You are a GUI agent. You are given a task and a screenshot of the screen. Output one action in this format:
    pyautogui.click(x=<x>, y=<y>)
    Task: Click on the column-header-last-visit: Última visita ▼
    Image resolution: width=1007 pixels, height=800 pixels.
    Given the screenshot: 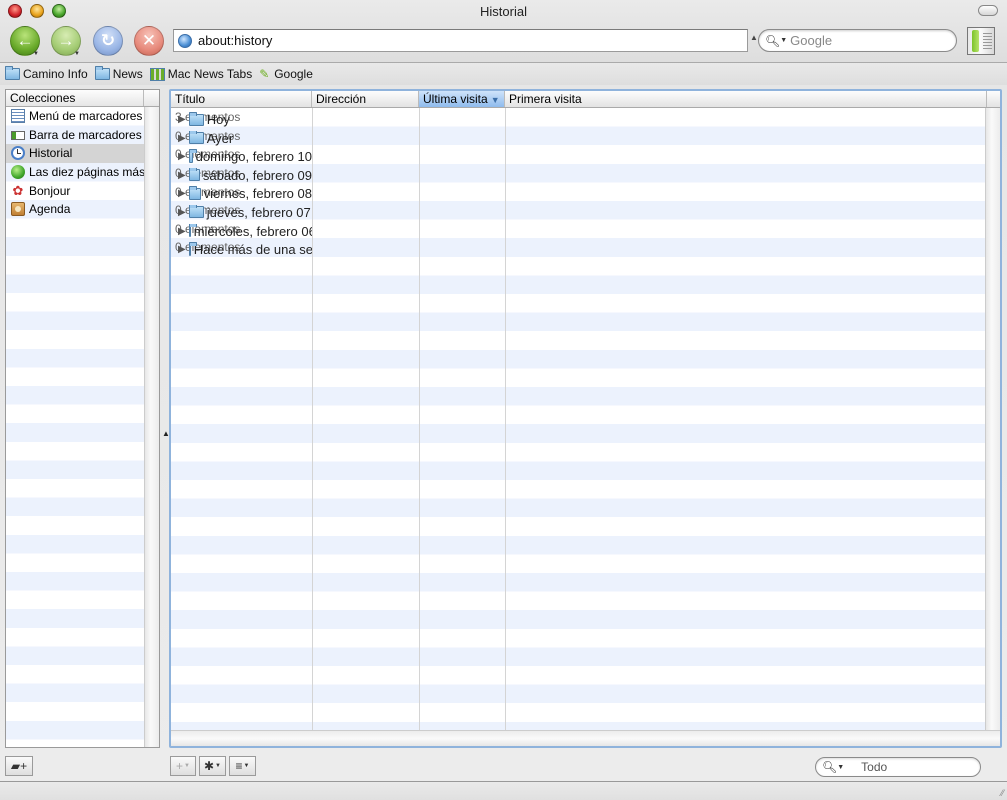 What is the action you would take?
    pyautogui.click(x=462, y=99)
    